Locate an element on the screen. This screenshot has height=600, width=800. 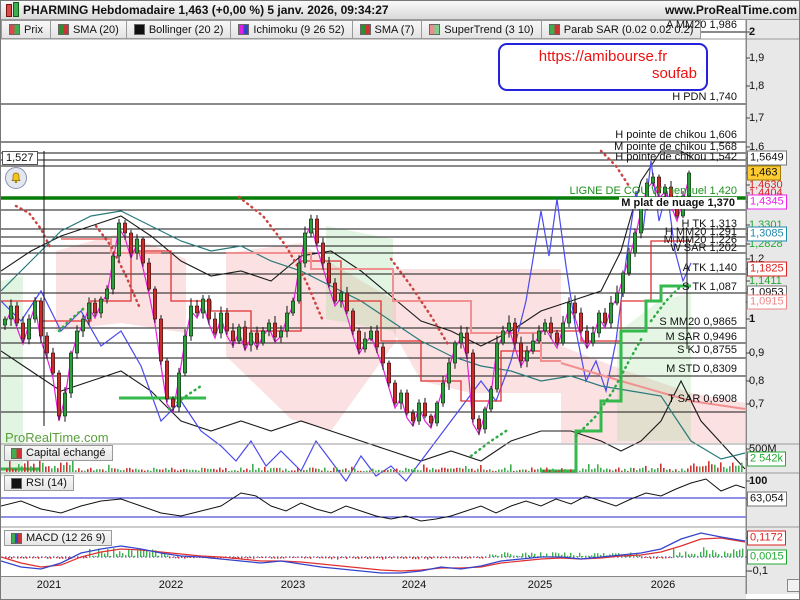
axis-tick-label: 2 is located at coordinates (752, 32).